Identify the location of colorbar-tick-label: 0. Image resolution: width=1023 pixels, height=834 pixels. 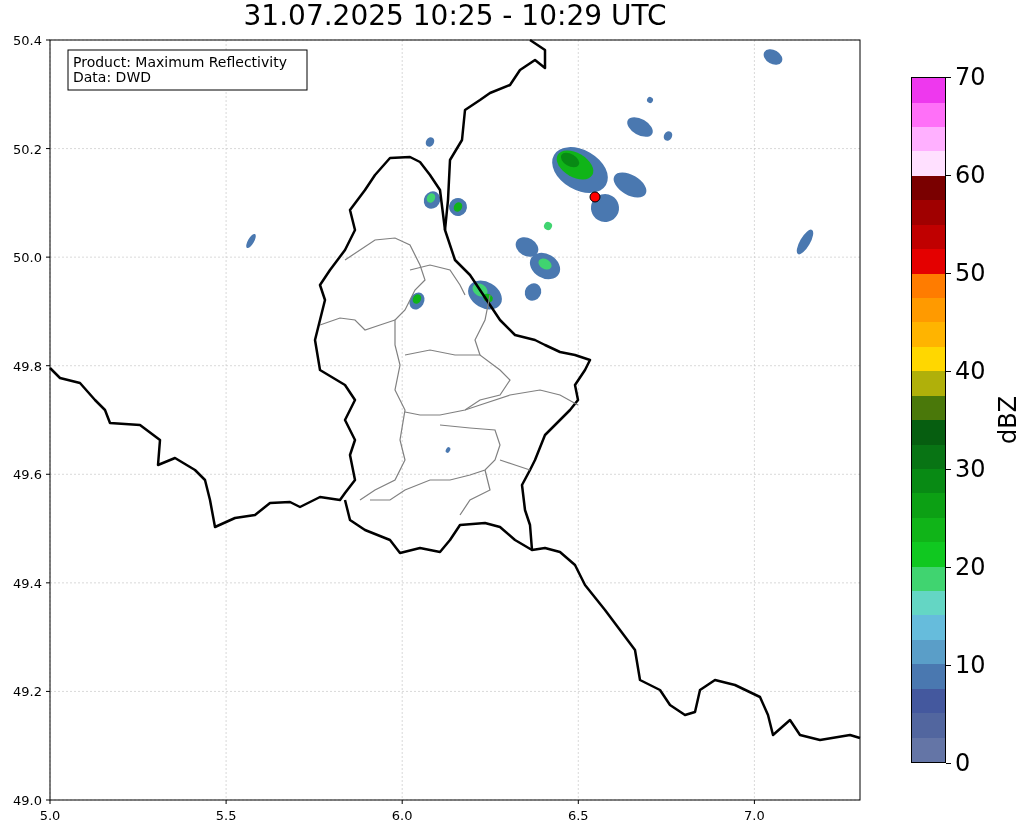
(963, 763).